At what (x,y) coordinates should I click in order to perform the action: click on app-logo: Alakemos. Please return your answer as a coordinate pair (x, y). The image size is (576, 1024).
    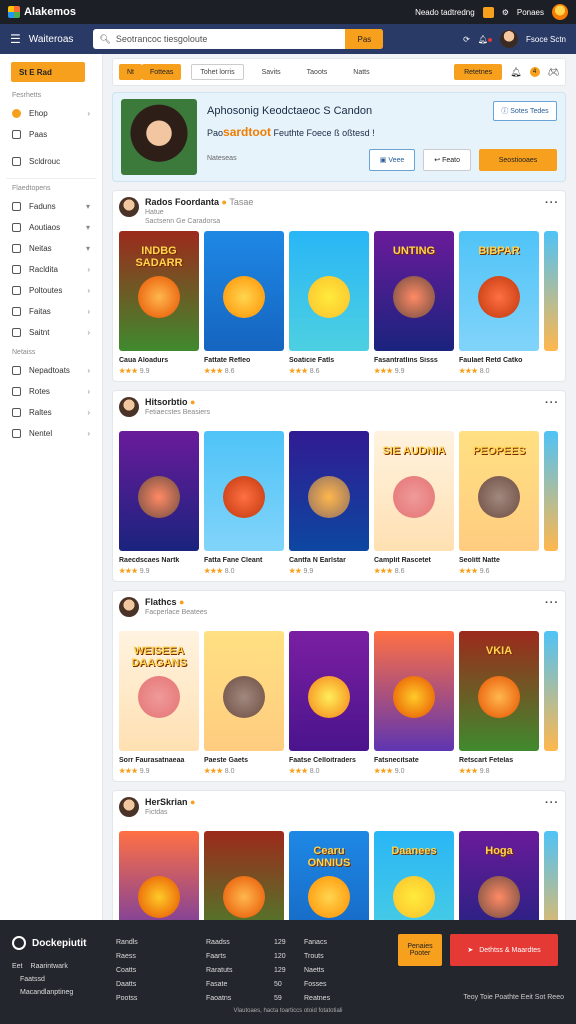
    Looking at the image, I should click on (42, 12).